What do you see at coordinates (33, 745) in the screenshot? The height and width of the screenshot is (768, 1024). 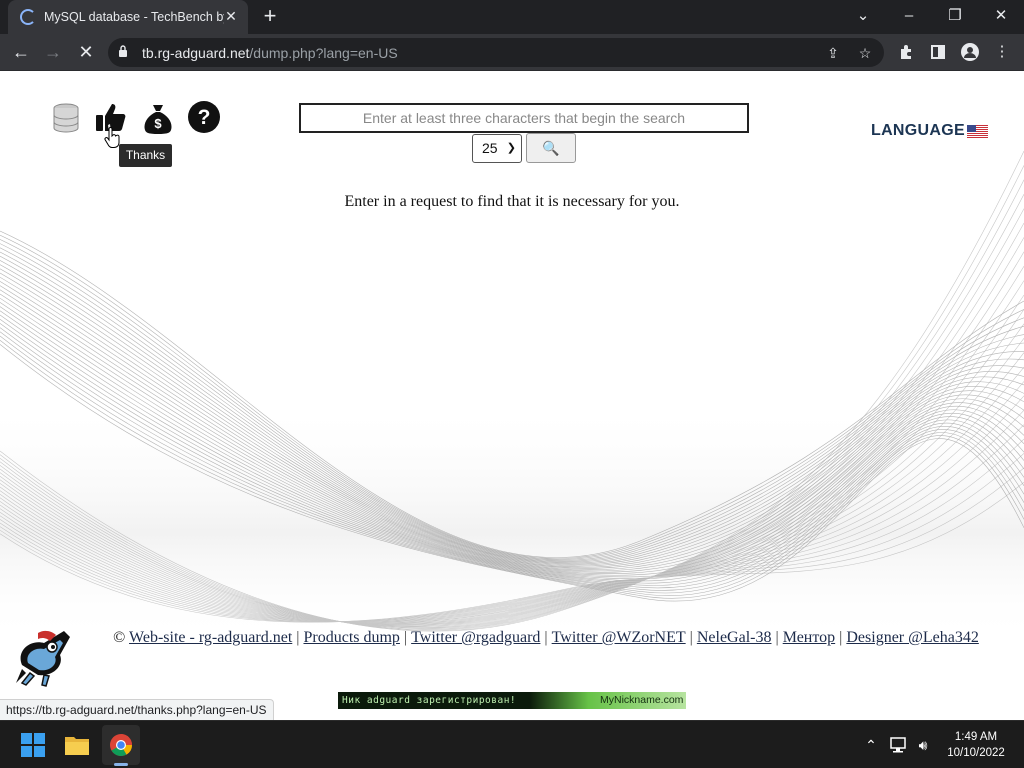 I see `windows-start-icon` at bounding box center [33, 745].